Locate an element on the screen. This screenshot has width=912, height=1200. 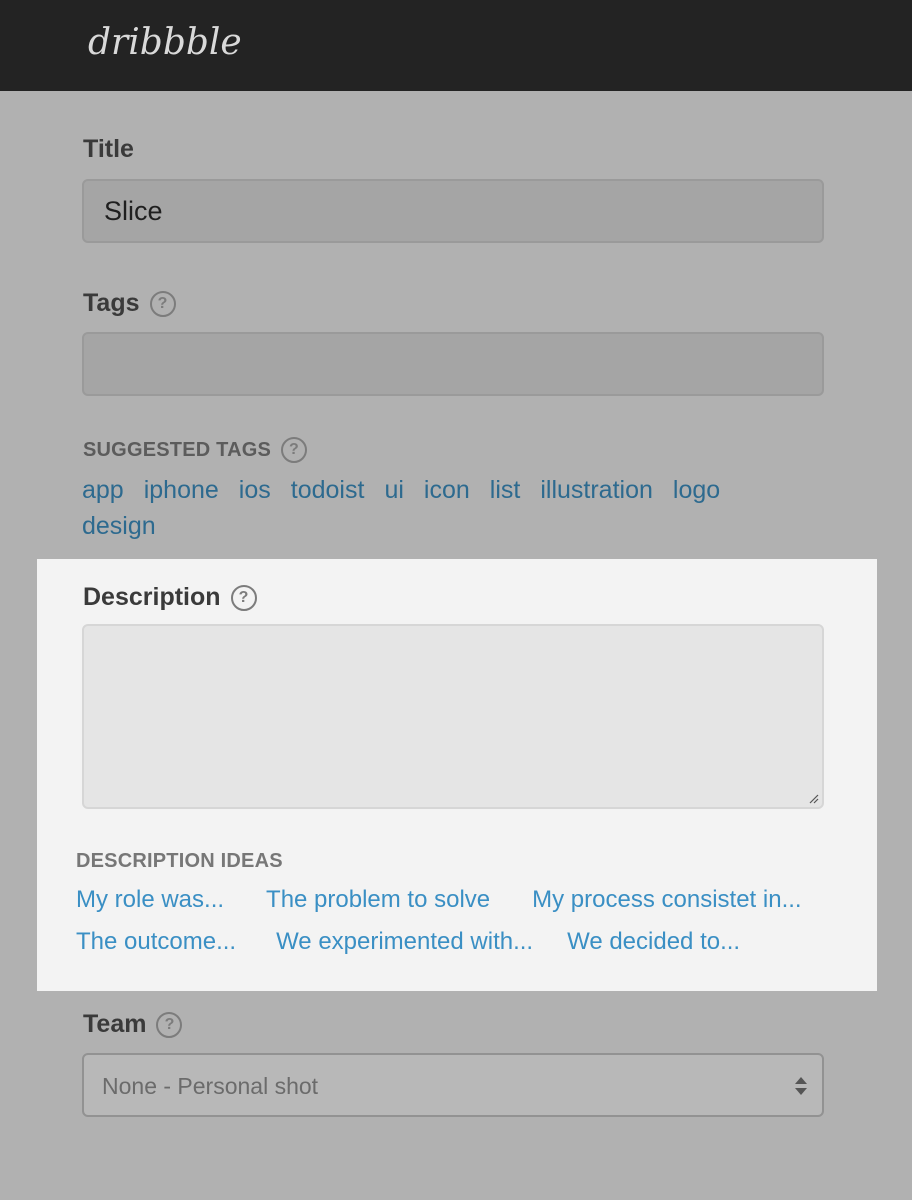
suggested-tag: todoist is located at coordinates (328, 490).